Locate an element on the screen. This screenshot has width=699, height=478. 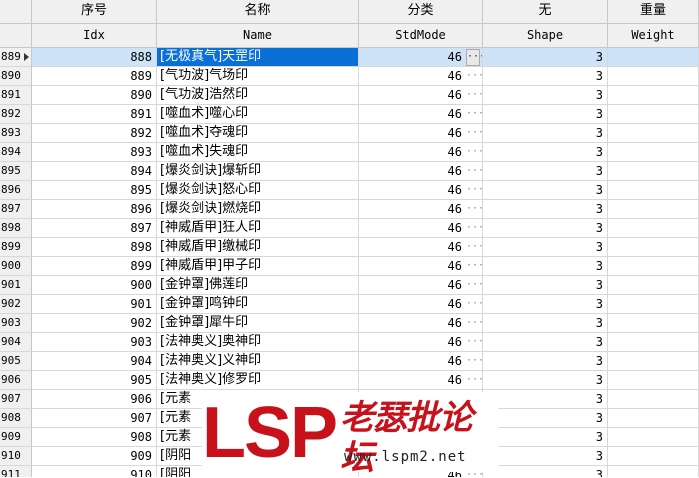
row-number: 905 is located at coordinates (16, 361).